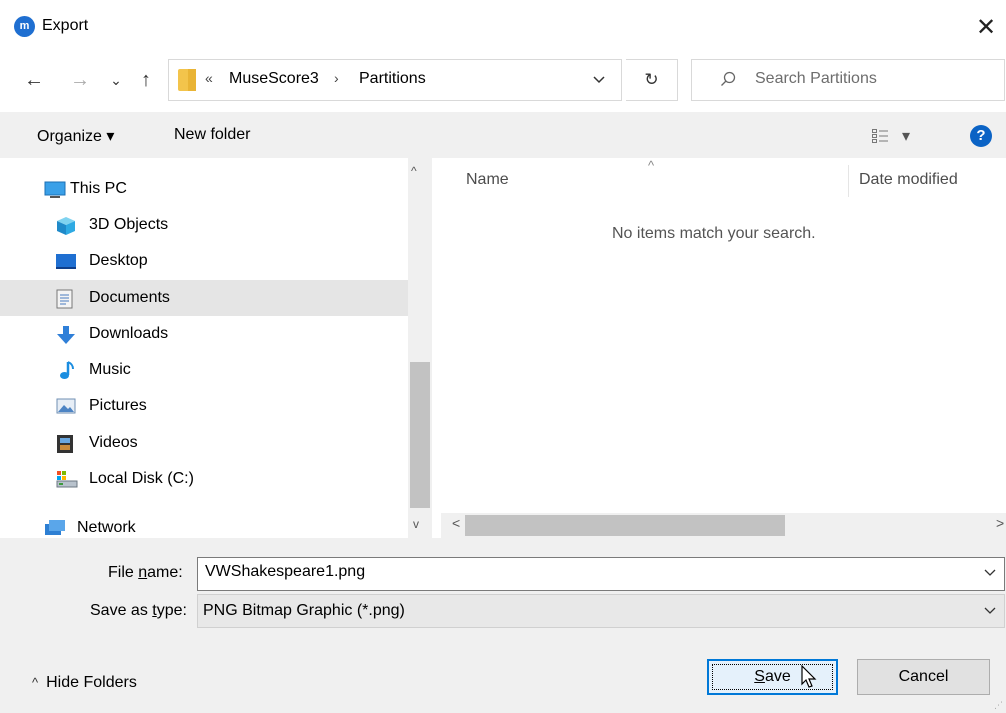  Describe the element at coordinates (145, 572) in the screenshot. I see `file-name-label: File name:` at that location.